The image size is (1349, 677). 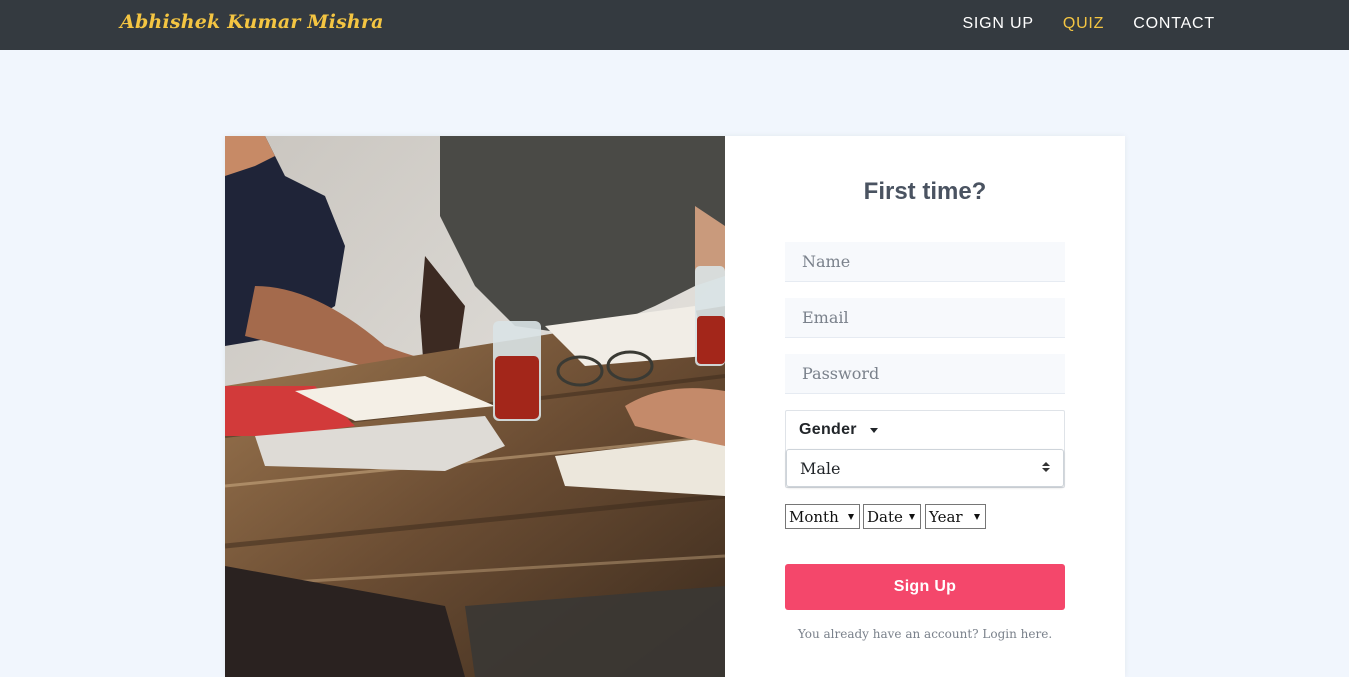 I want to click on login-prompt: You already have an account? Login here., so click(x=925, y=634).